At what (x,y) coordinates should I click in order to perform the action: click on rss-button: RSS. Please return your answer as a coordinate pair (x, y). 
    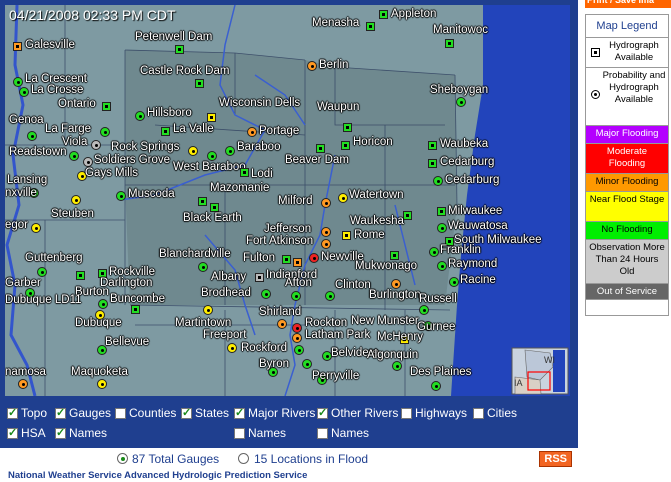
    Looking at the image, I should click on (555, 459).